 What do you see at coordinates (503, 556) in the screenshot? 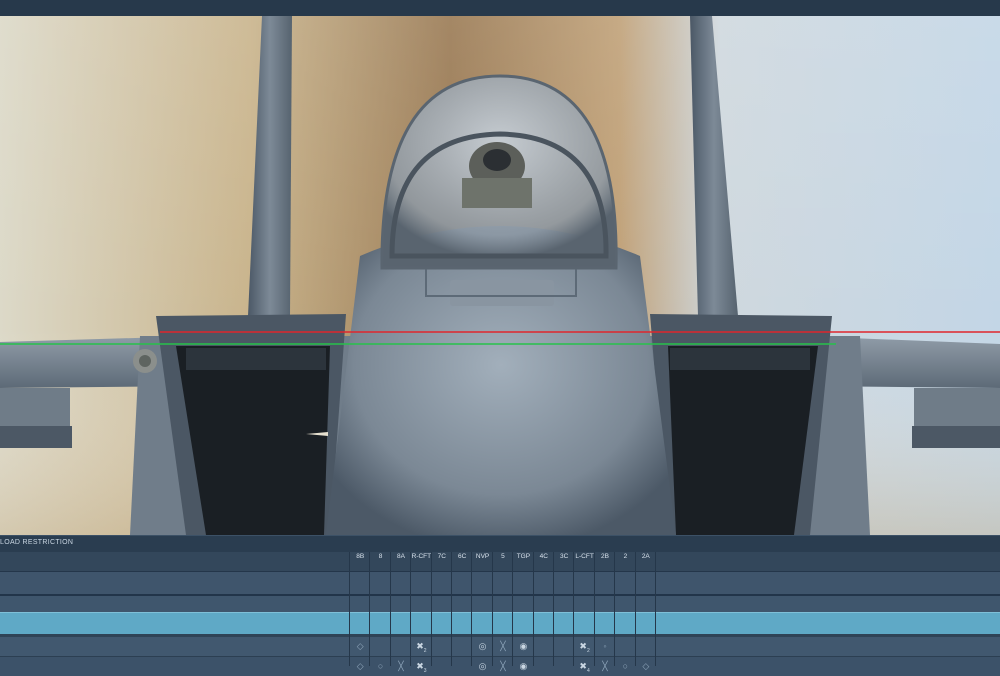
I see `station-label: 5` at bounding box center [503, 556].